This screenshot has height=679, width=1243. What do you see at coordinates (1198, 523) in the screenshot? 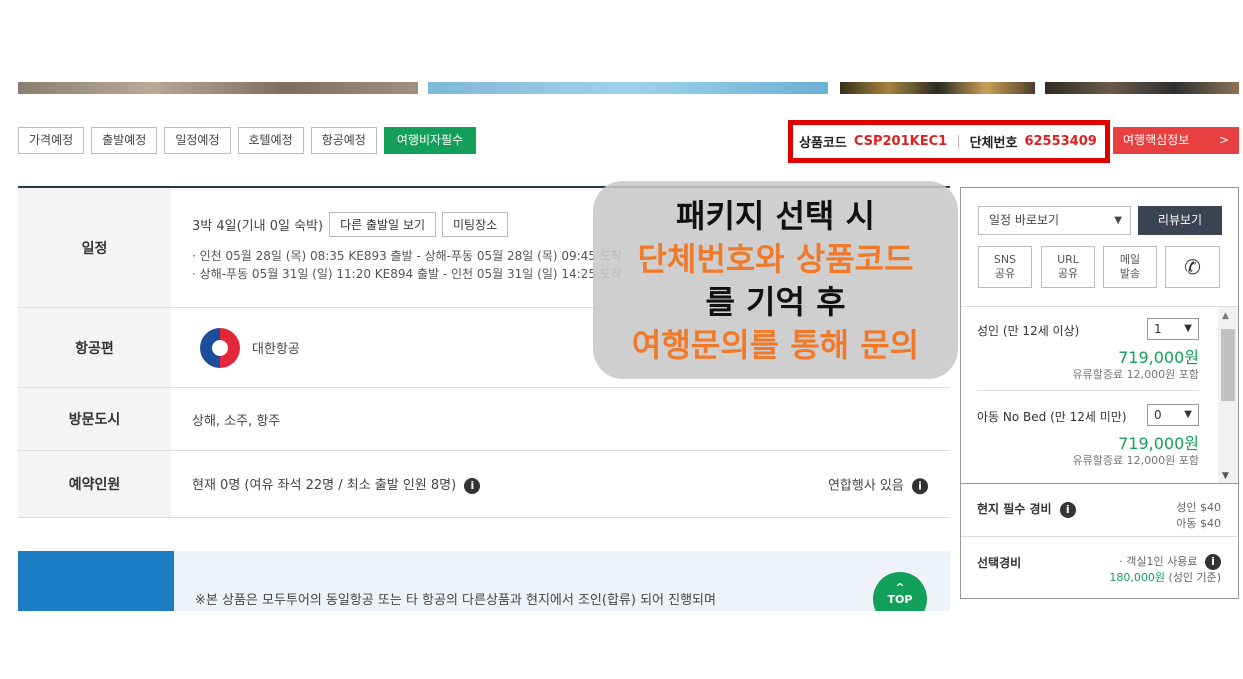
I see `local-fee-child: 아동 $40` at bounding box center [1198, 523].